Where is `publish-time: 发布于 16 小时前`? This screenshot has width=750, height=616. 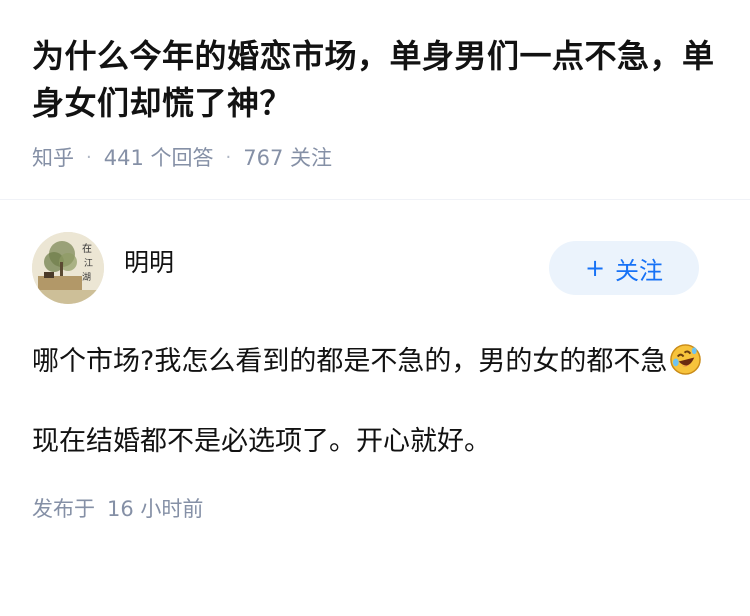
publish-time: 发布于 16 小时前 is located at coordinates (375, 508).